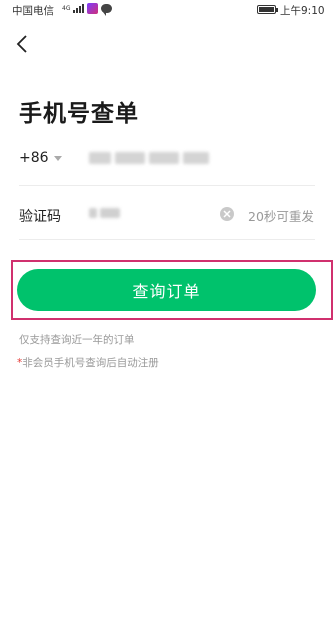 The image size is (333, 627). Describe the element at coordinates (93, 8) in the screenshot. I see `app-notification-icon` at that location.